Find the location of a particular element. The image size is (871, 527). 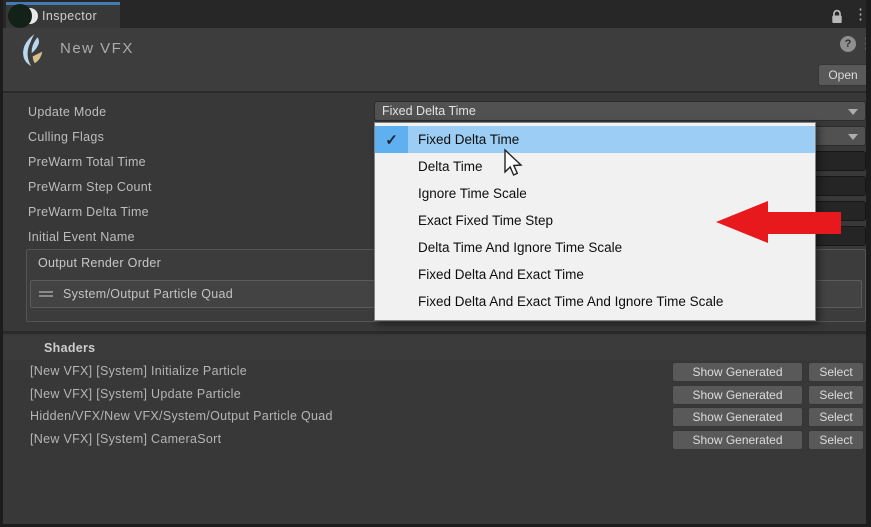

lock-icon is located at coordinates (837, 19).